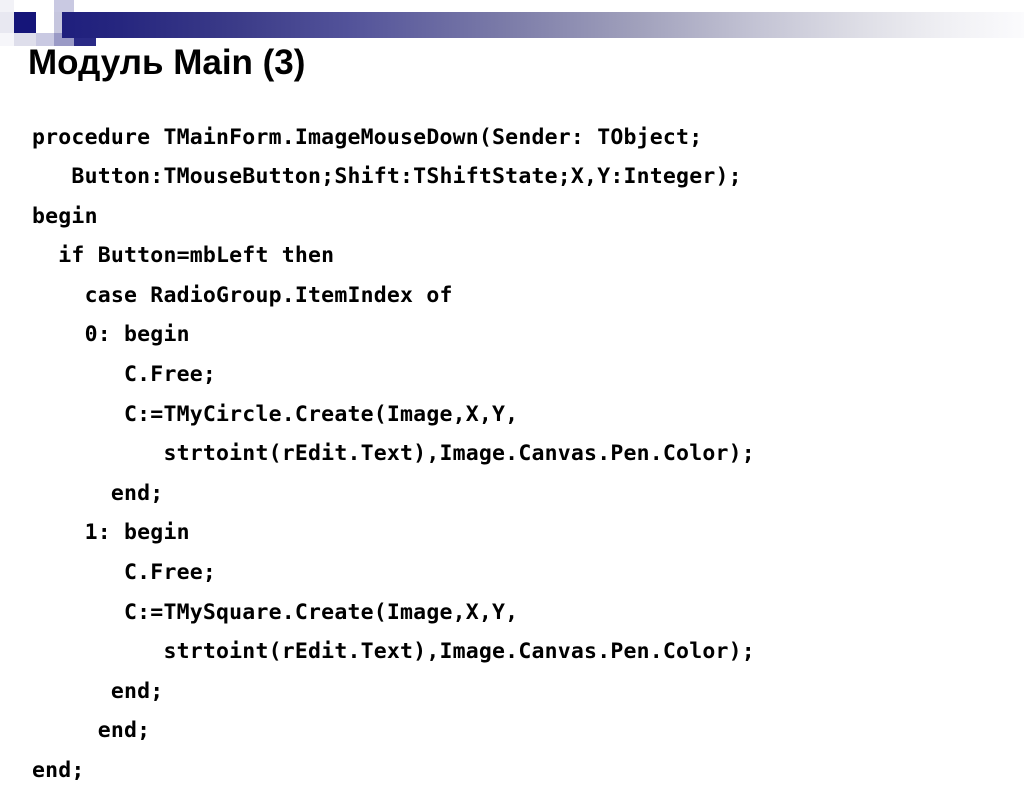  I want to click on code-line: C:=TMyCircle.Create(Image,X,Y,, so click(275, 414).